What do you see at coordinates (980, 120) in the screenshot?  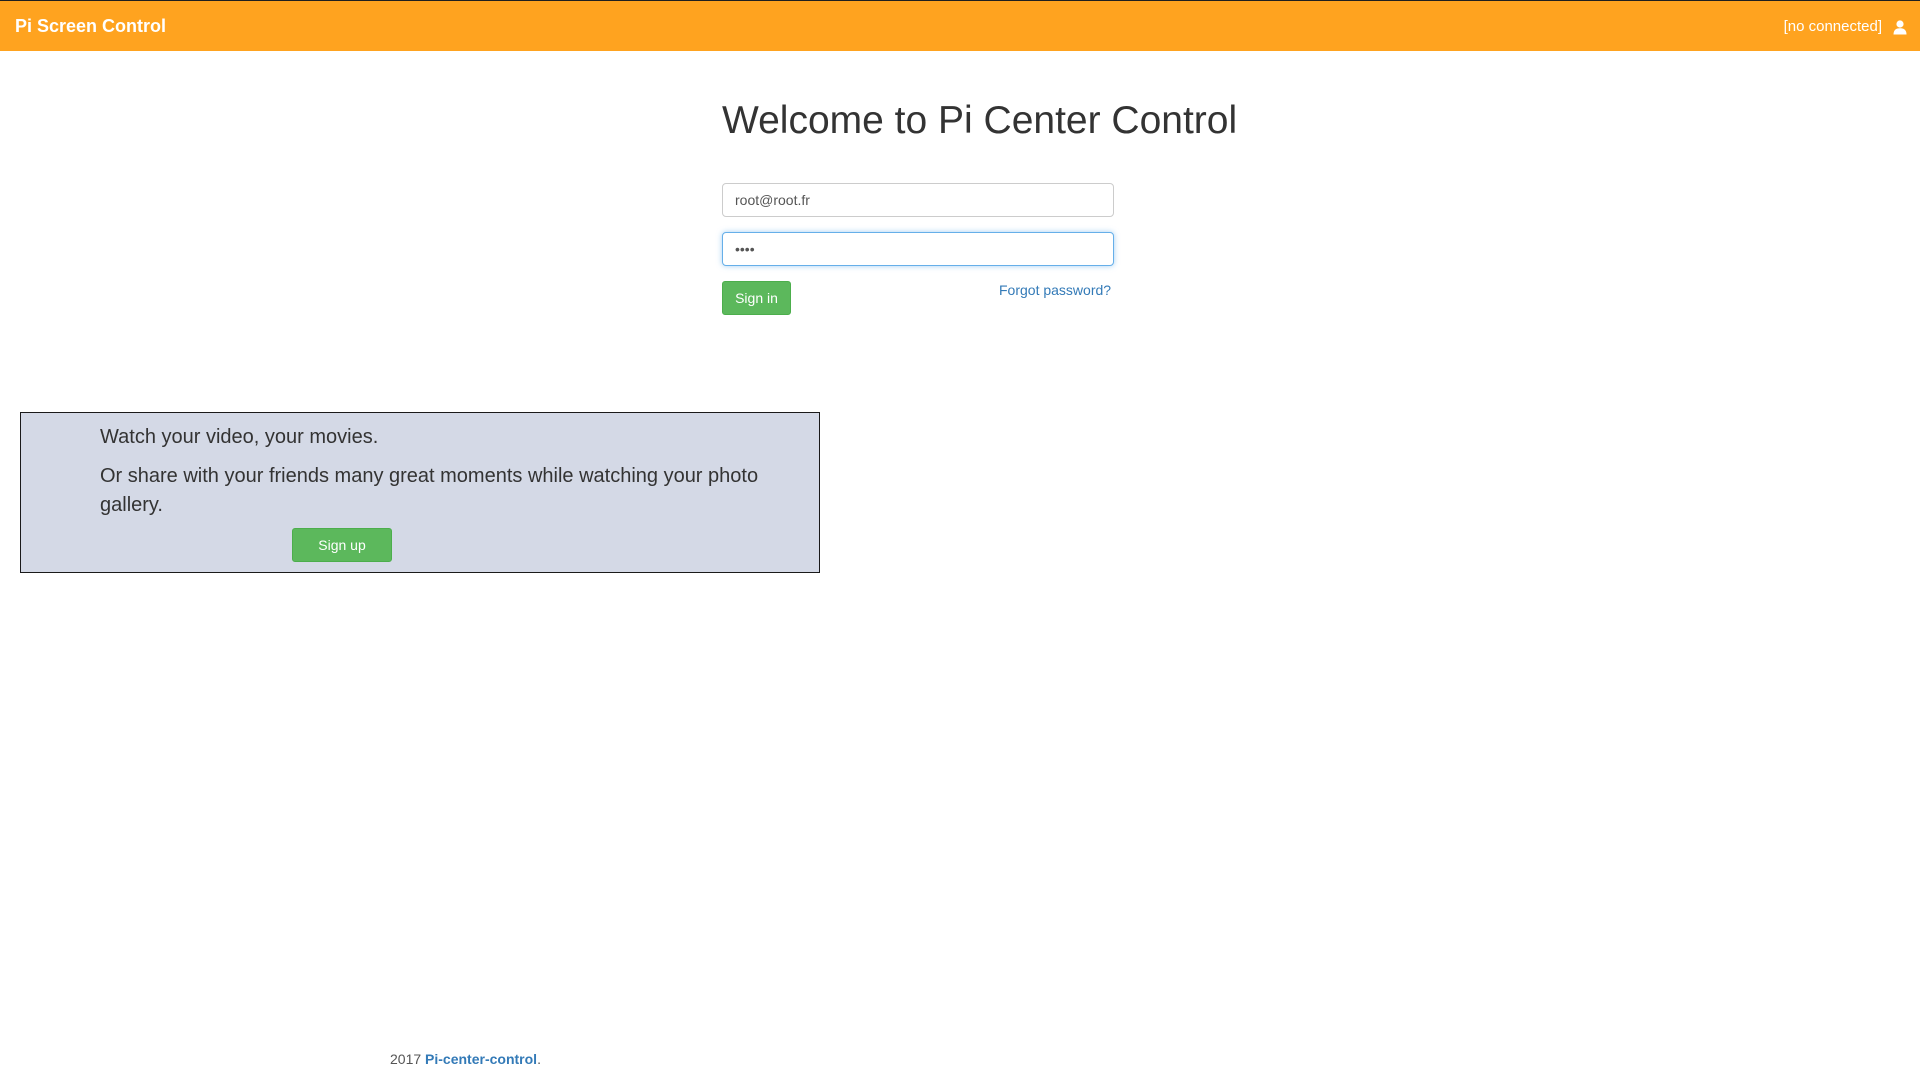 I see `page-title: Welcome to Pi Center Control` at bounding box center [980, 120].